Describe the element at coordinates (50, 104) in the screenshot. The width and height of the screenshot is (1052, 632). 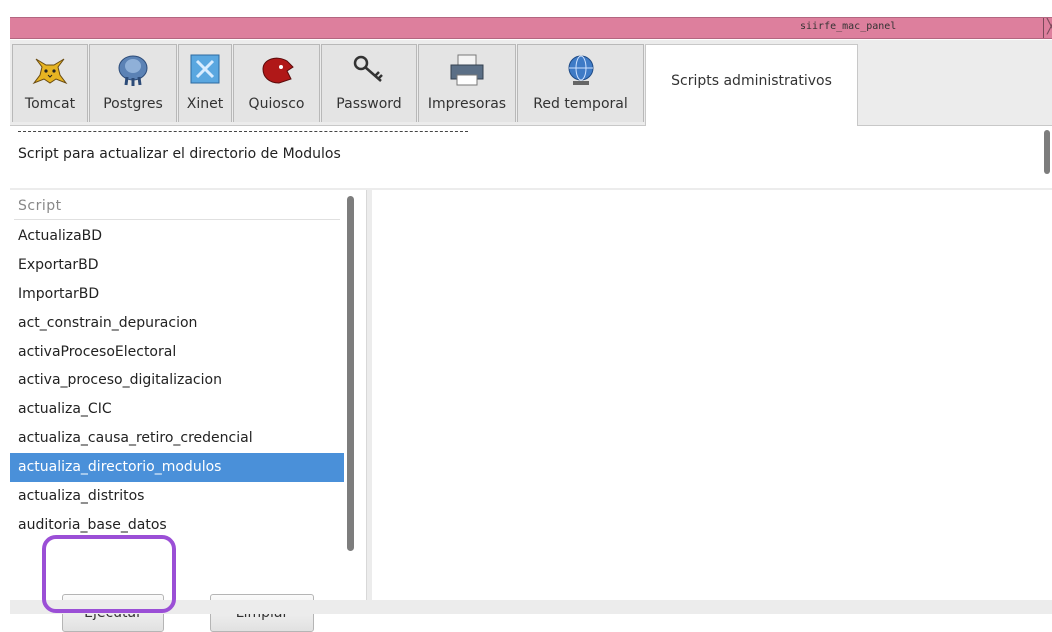
I see `tab-label: Tomcat` at that location.